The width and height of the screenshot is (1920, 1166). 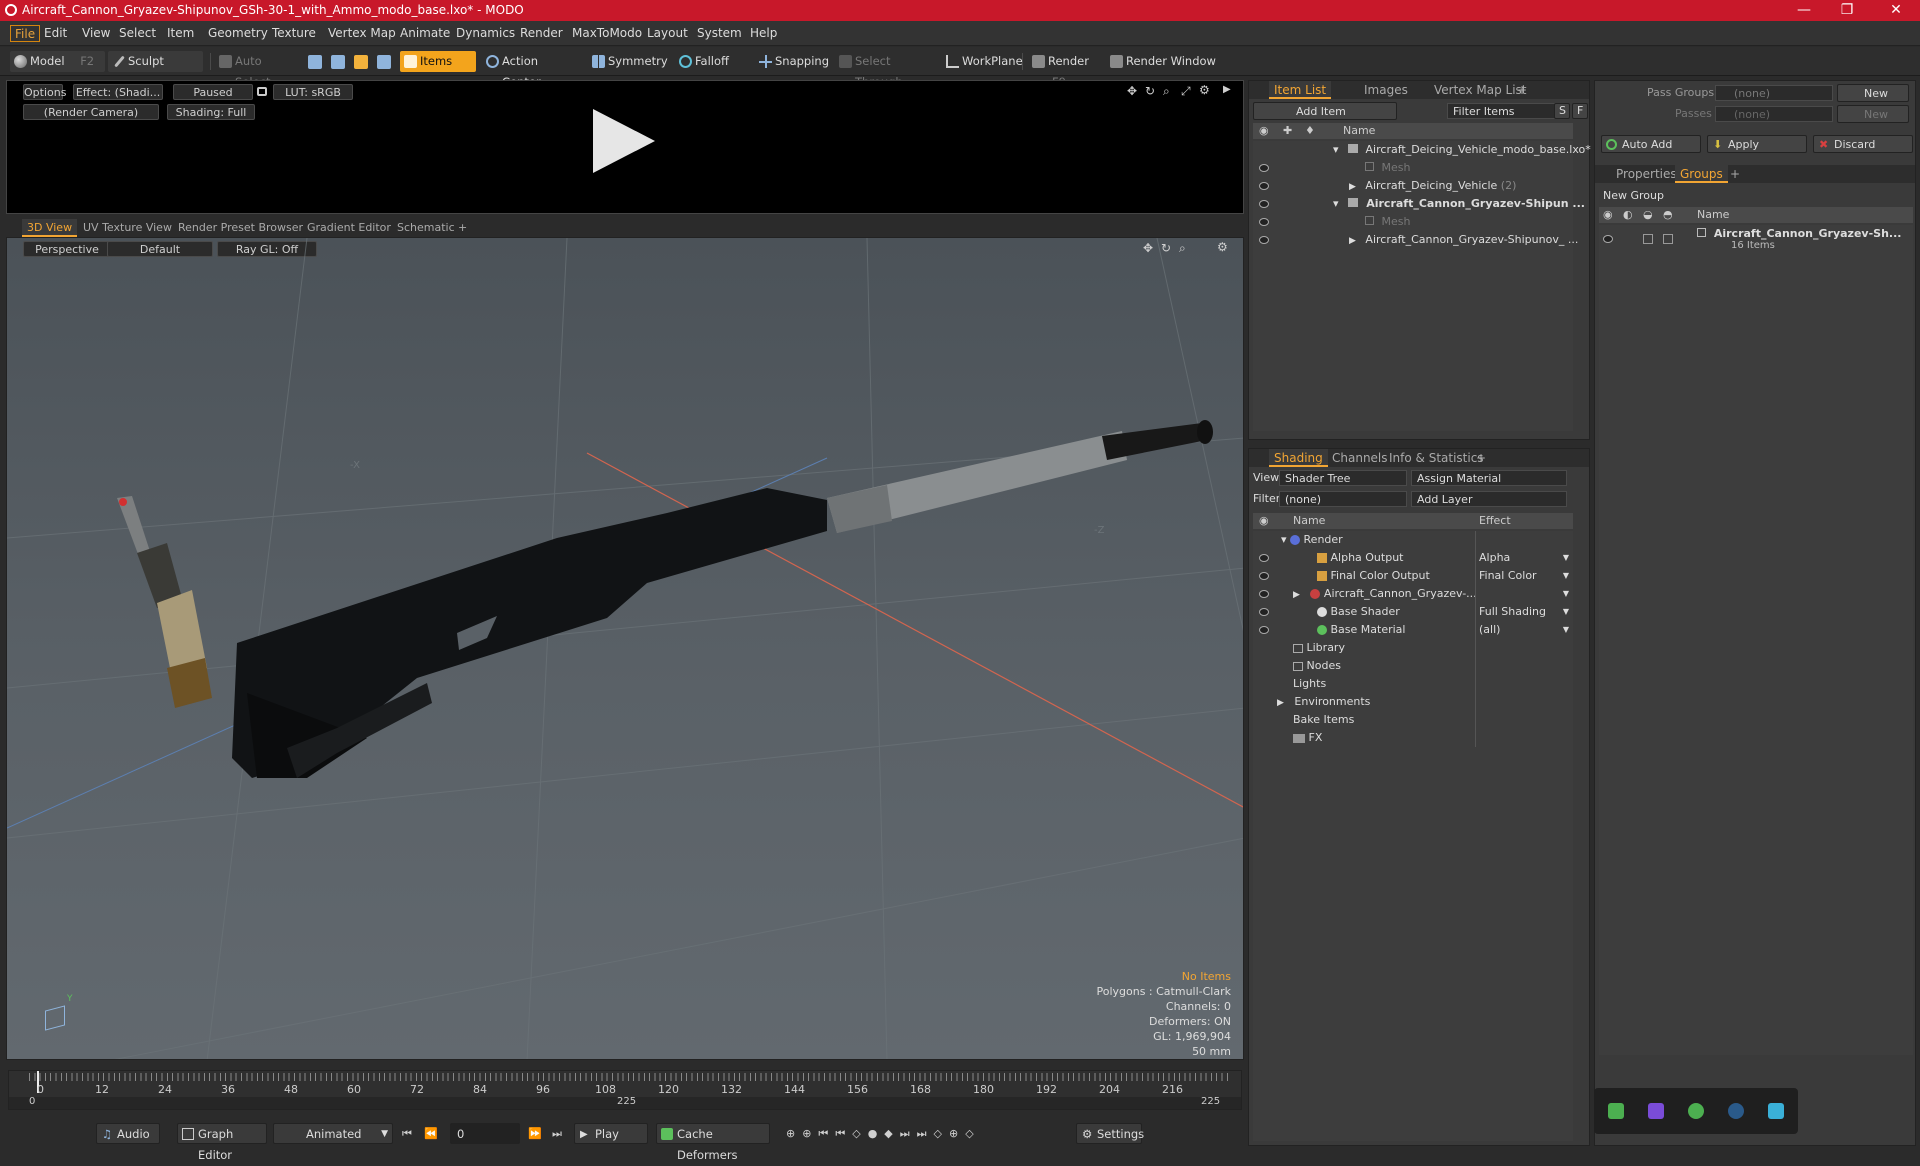 I want to click on animated-dropdown: Animated ▼, so click(x=333, y=1133).